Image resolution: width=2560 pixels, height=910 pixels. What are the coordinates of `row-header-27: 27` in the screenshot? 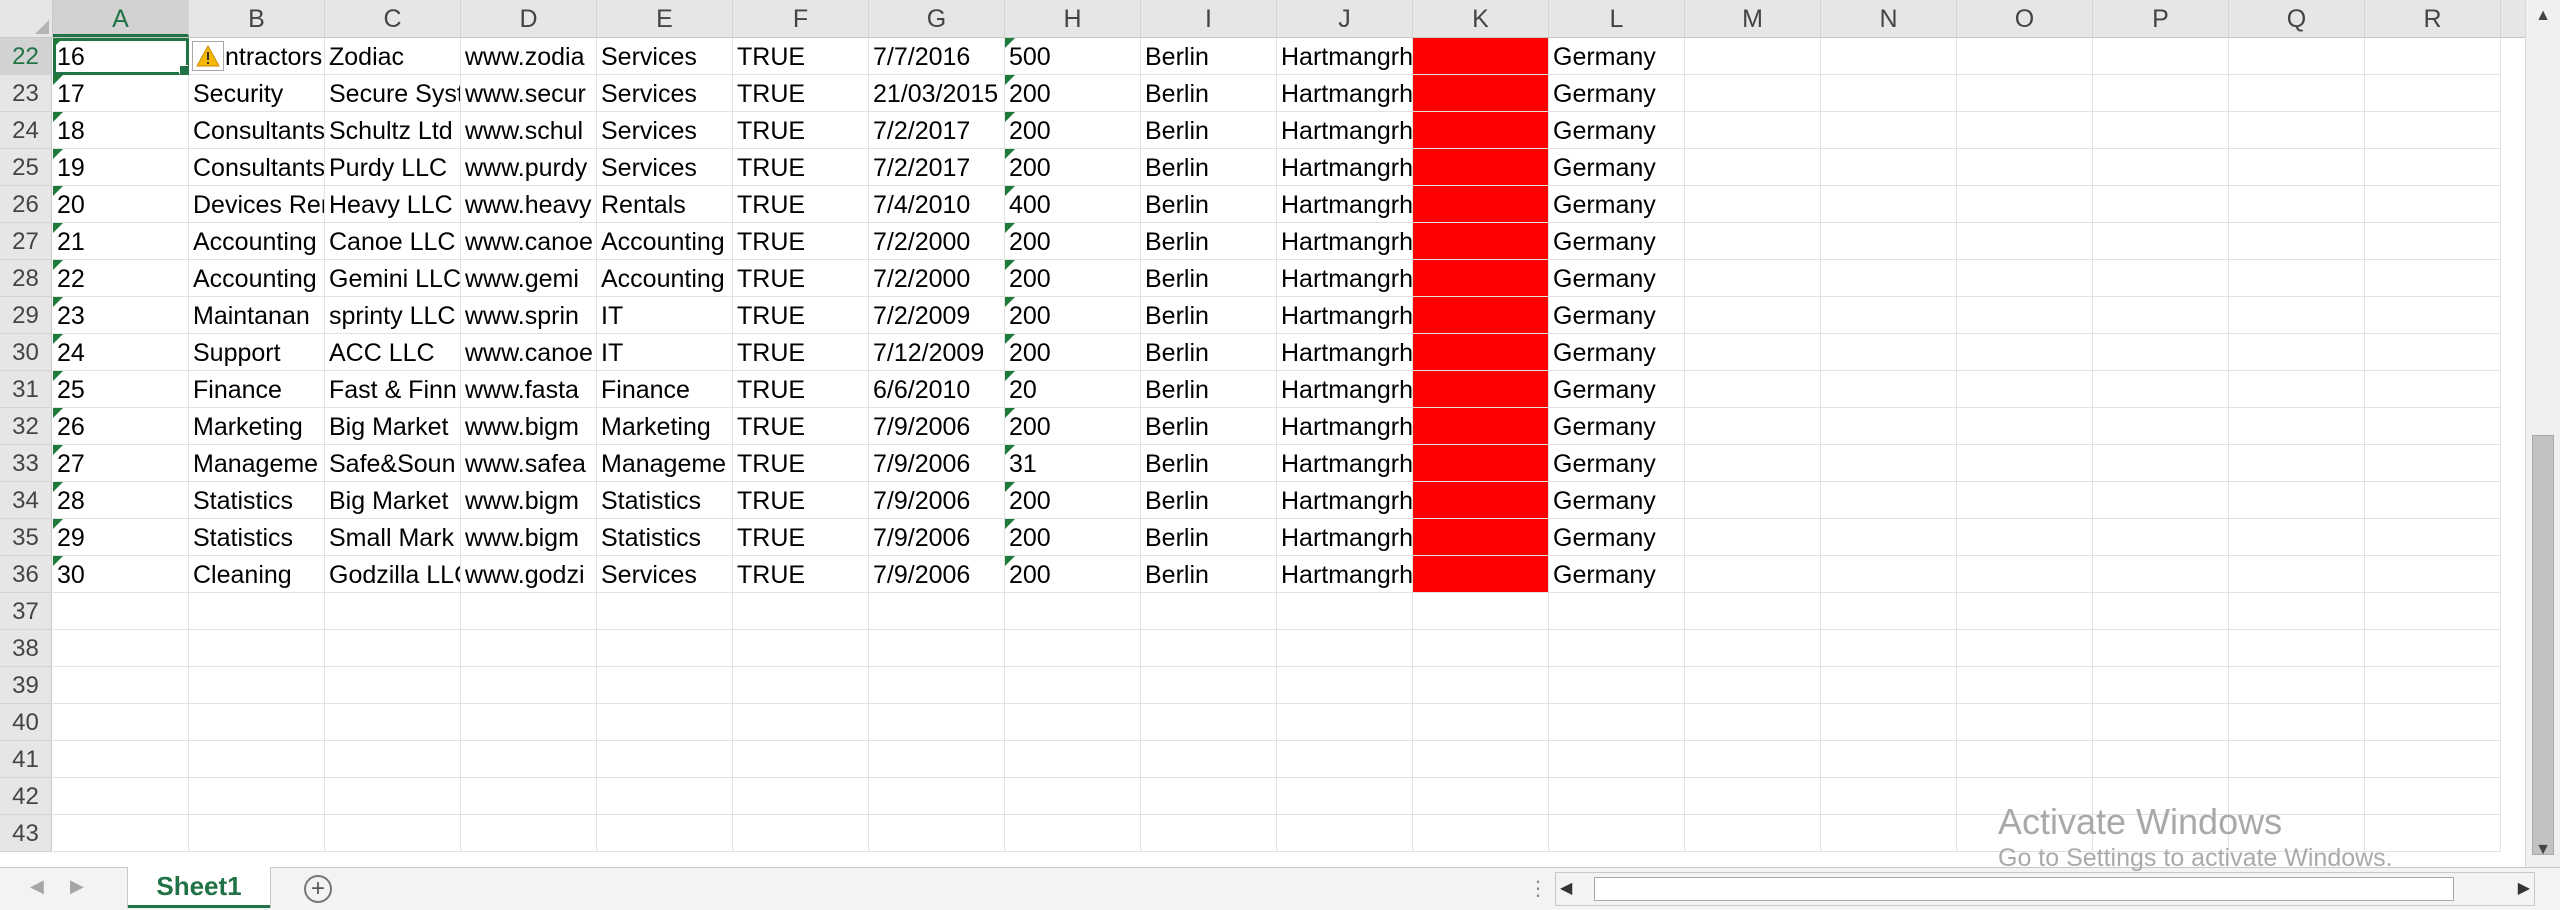 It's located at (26, 241).